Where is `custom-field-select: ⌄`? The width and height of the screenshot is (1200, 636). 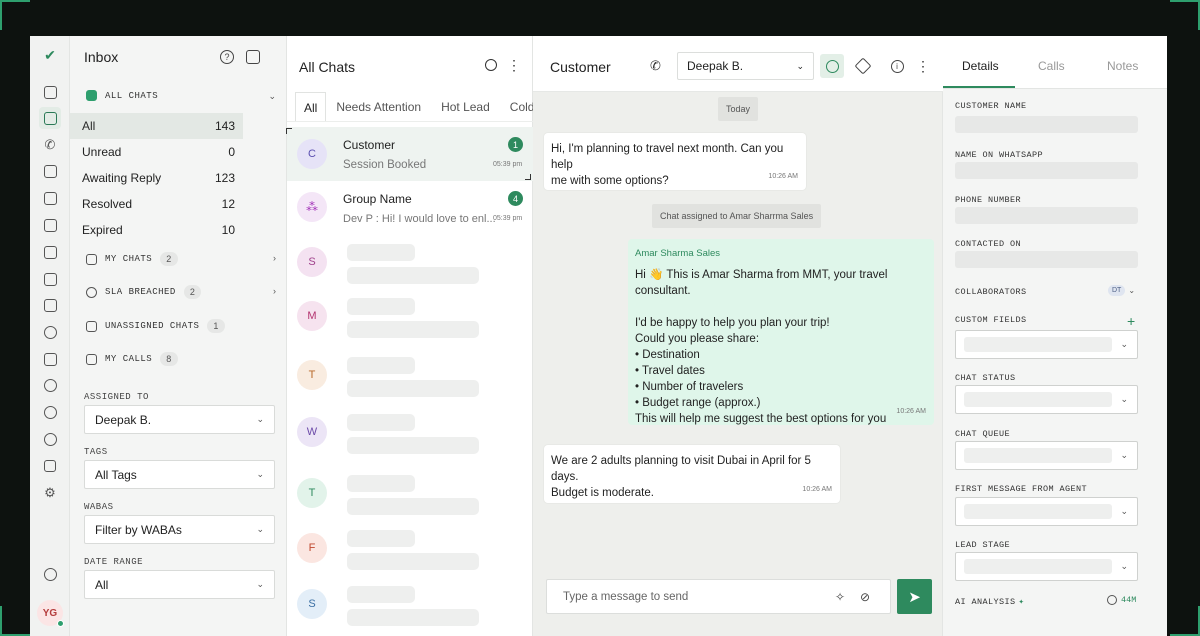
custom-field-select: ⌄ is located at coordinates (1046, 344).